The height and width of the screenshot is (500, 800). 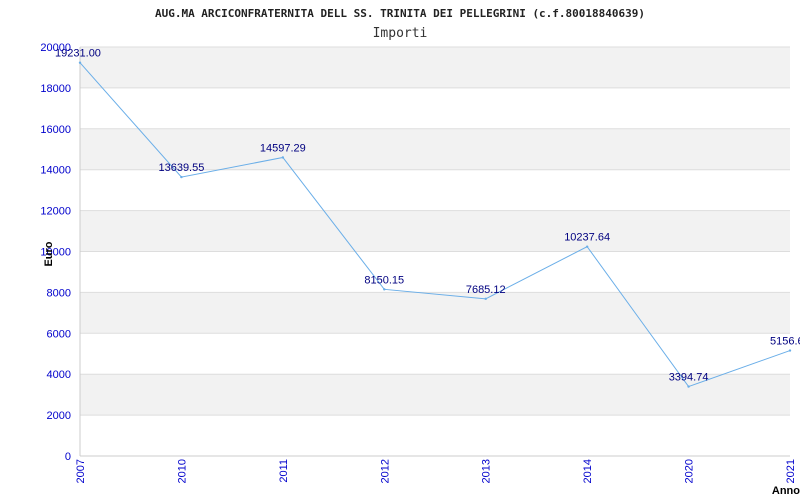 I want to click on data-label: 14597.29, so click(x=283, y=148).